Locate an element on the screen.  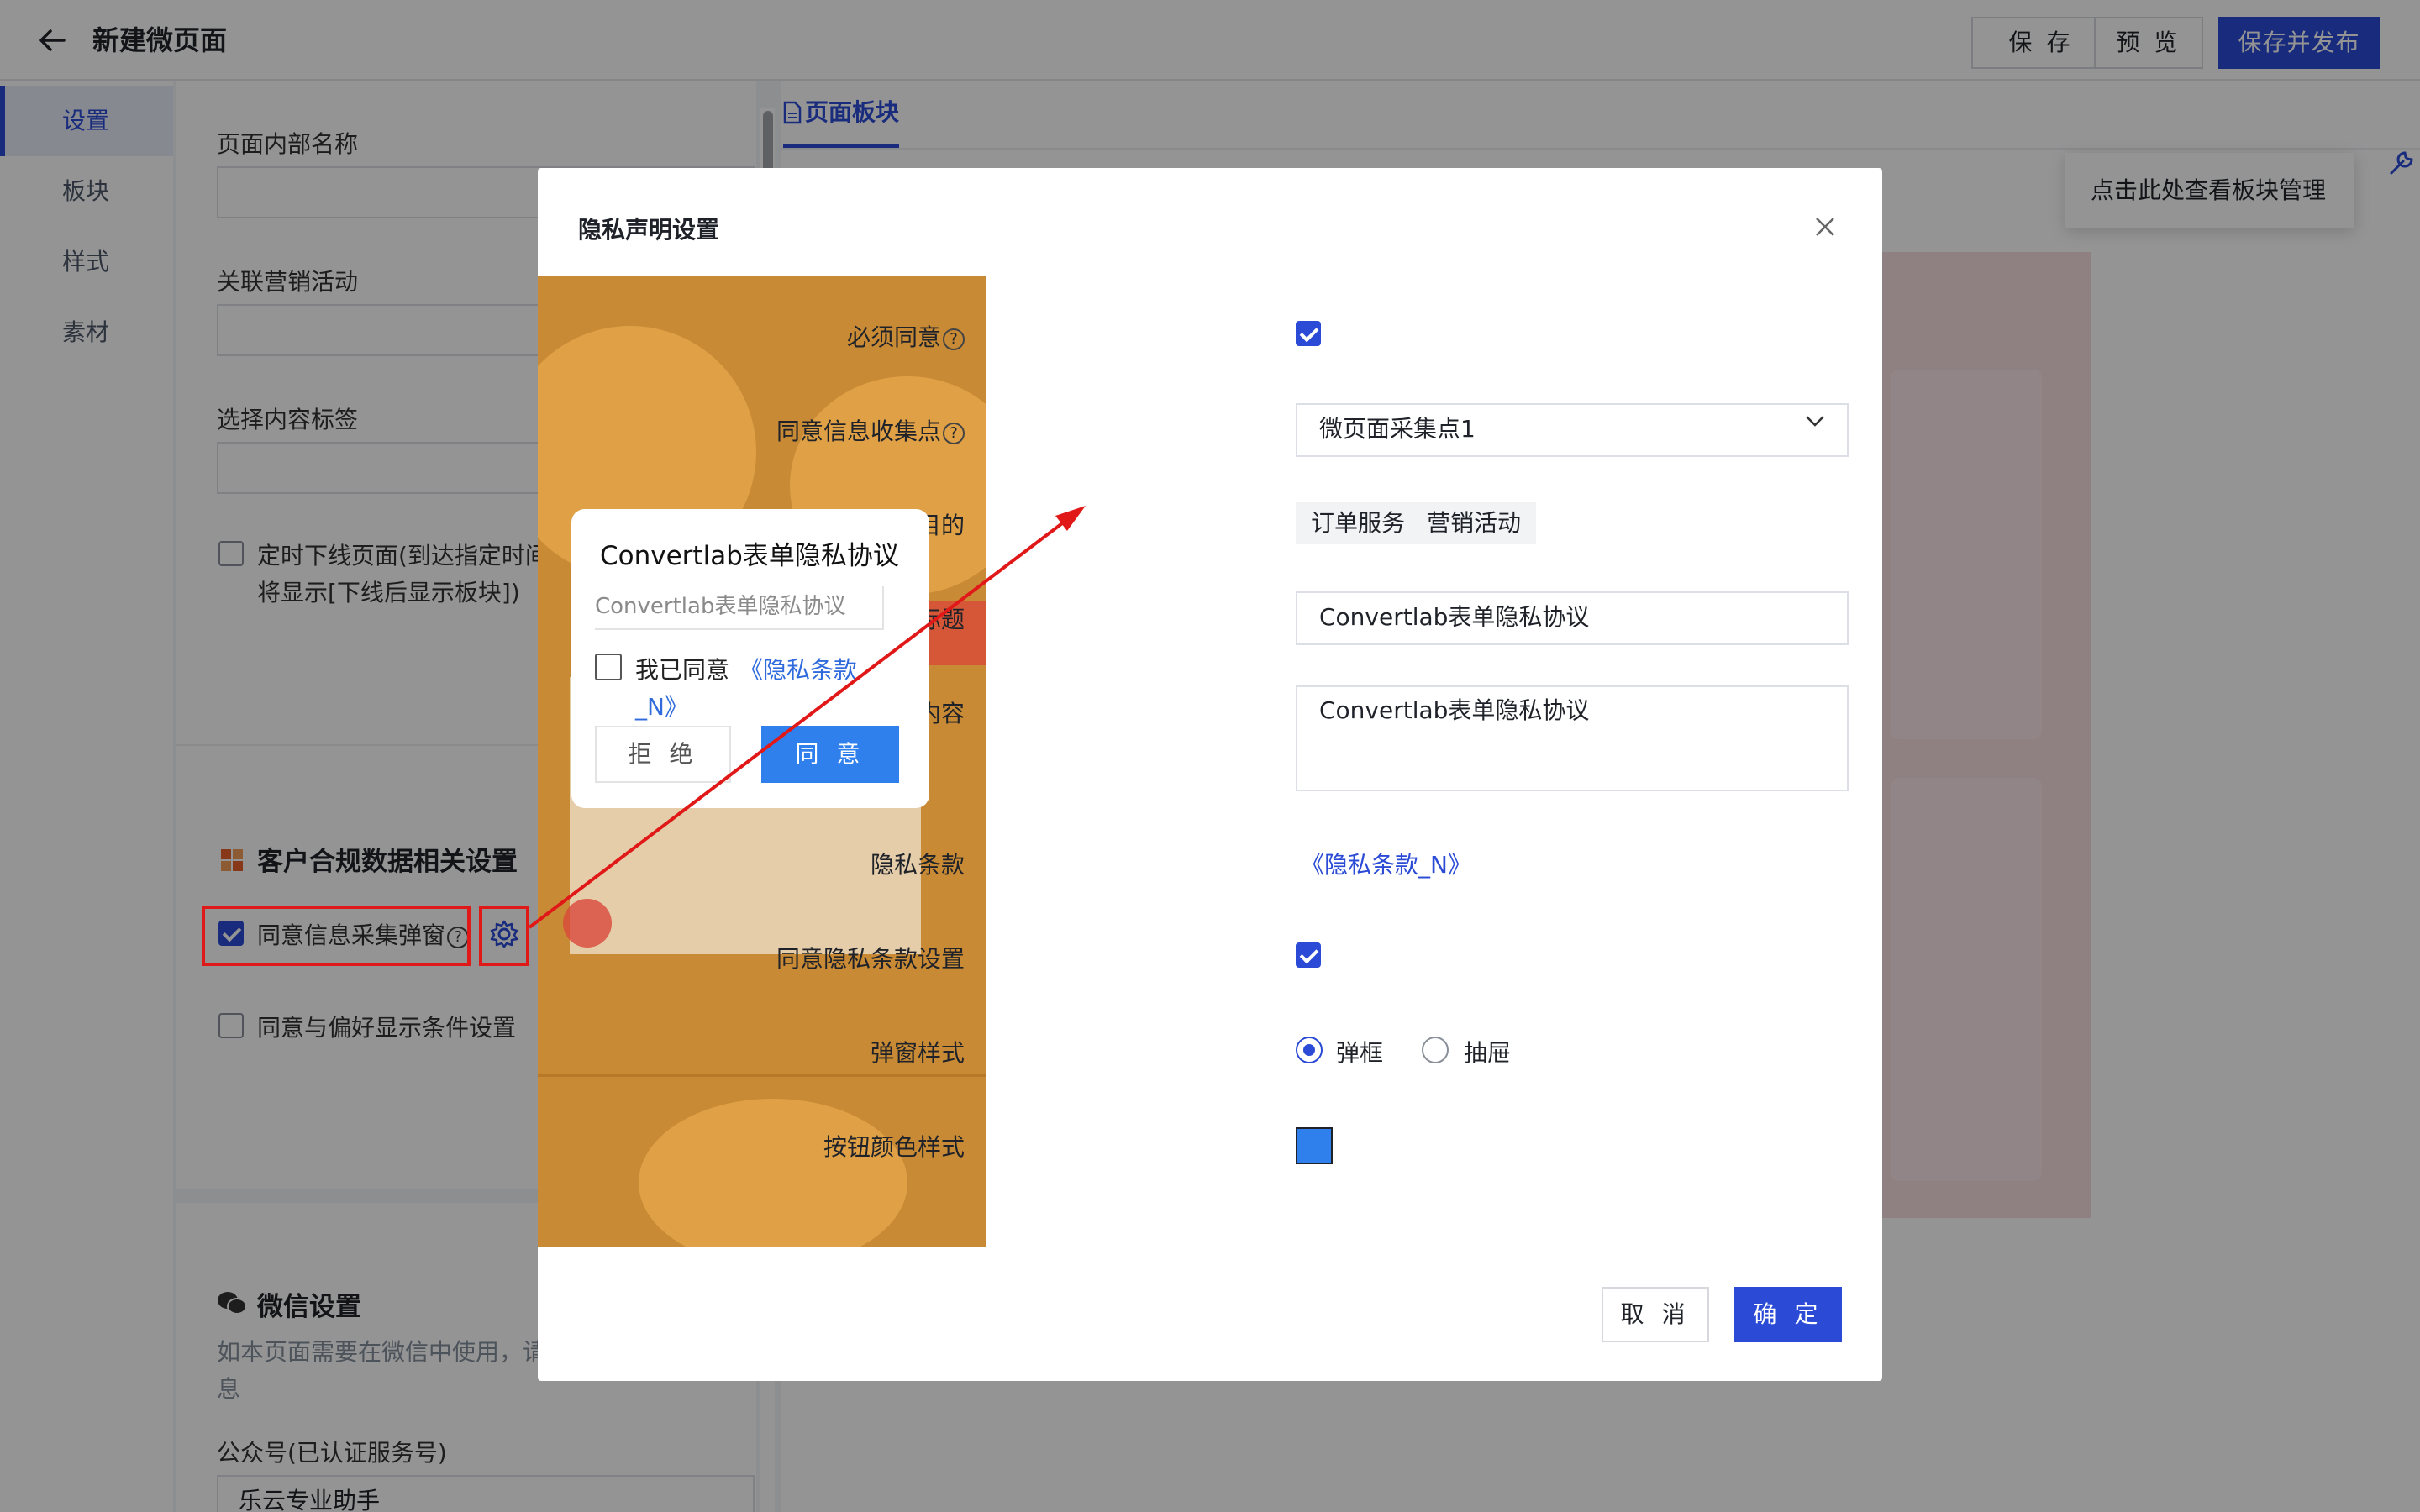
popup-style-radio-drawer is located at coordinates (1436, 1050).